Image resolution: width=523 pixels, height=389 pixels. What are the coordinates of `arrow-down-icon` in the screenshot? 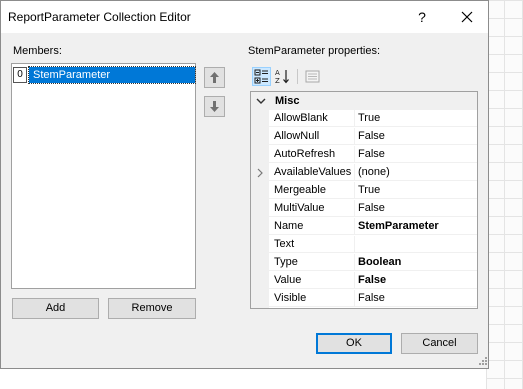 It's located at (214, 106).